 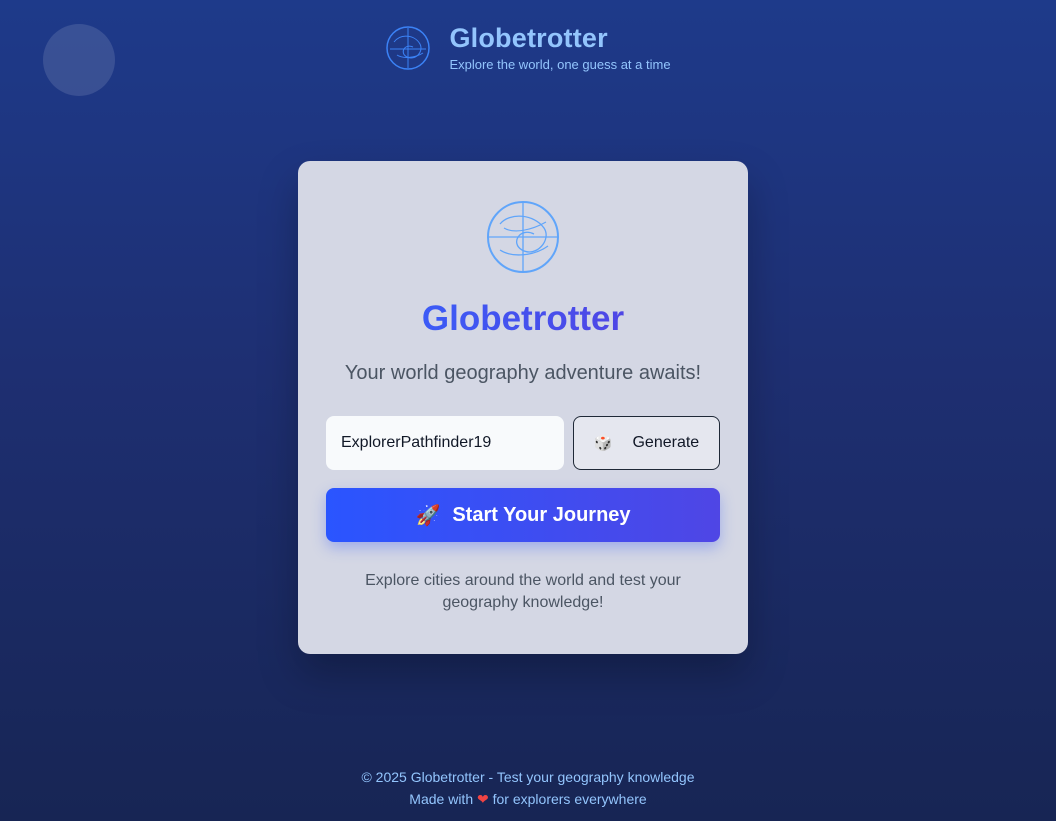 I want to click on site-subtitle: Explore the world, one guess at a time, so click(x=560, y=64).